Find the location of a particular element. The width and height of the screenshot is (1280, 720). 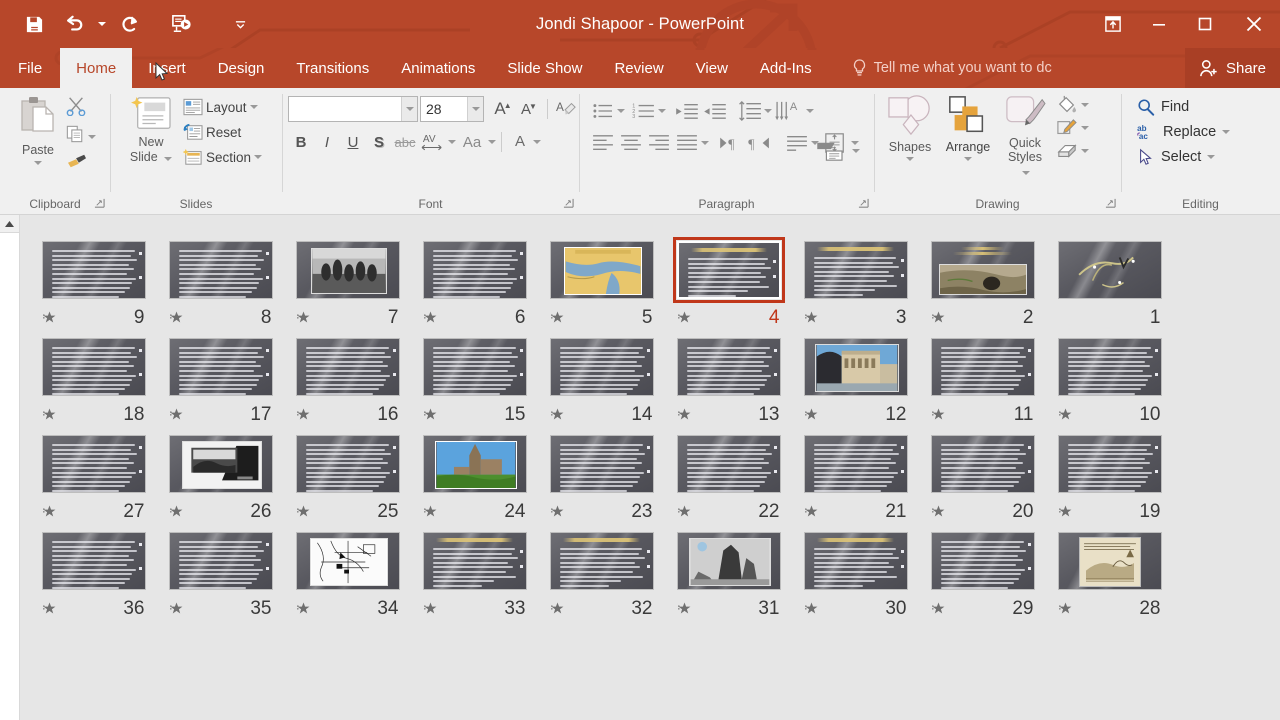

font-name-dropdown-icon is located at coordinates (409, 109).